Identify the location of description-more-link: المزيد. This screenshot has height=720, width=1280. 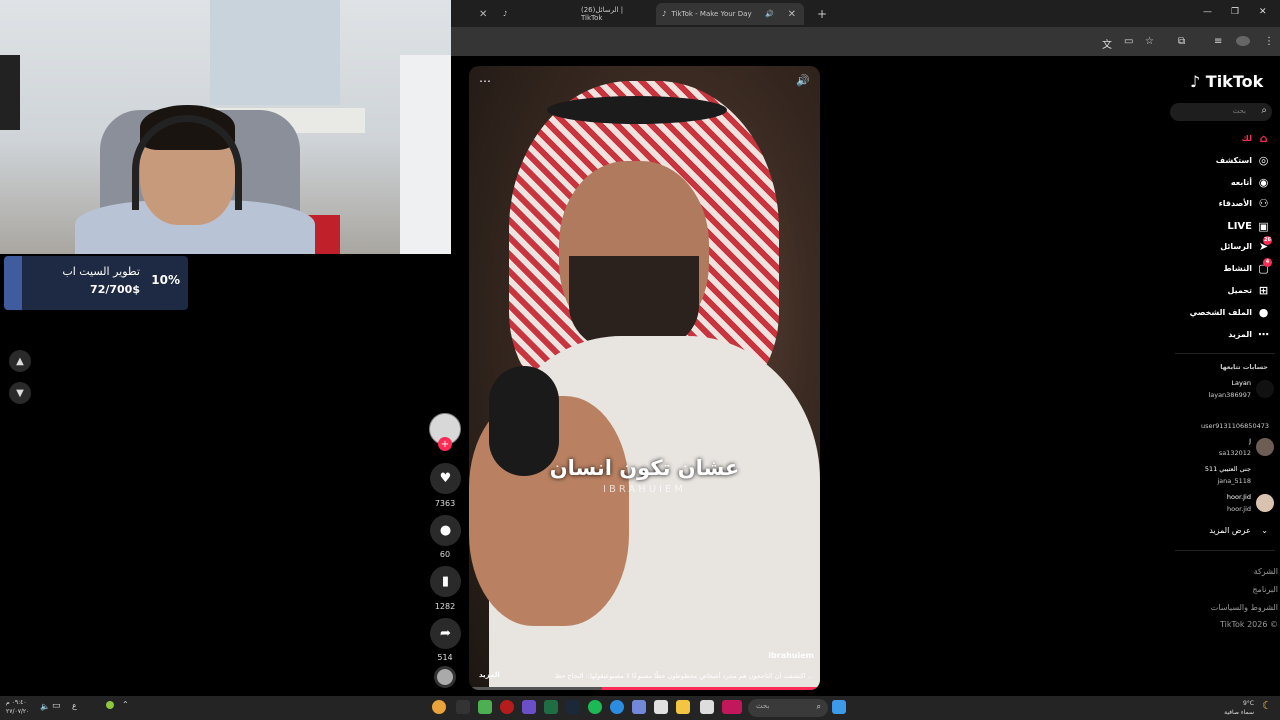
(489, 675).